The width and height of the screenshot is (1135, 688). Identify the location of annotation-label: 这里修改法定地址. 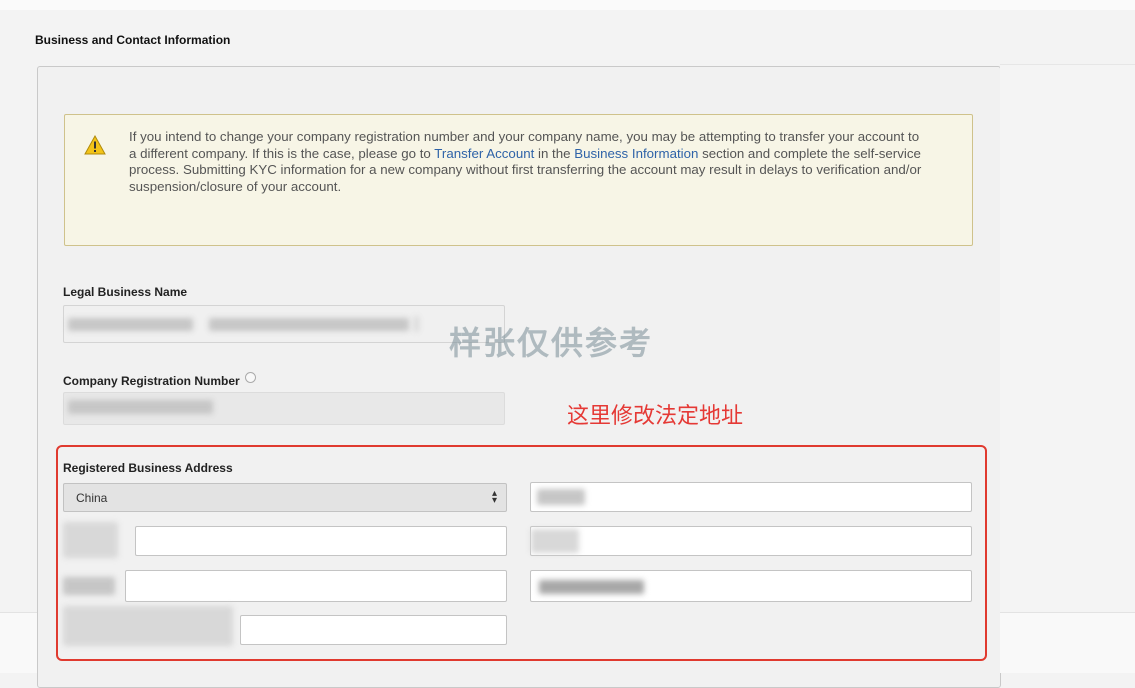
(655, 416).